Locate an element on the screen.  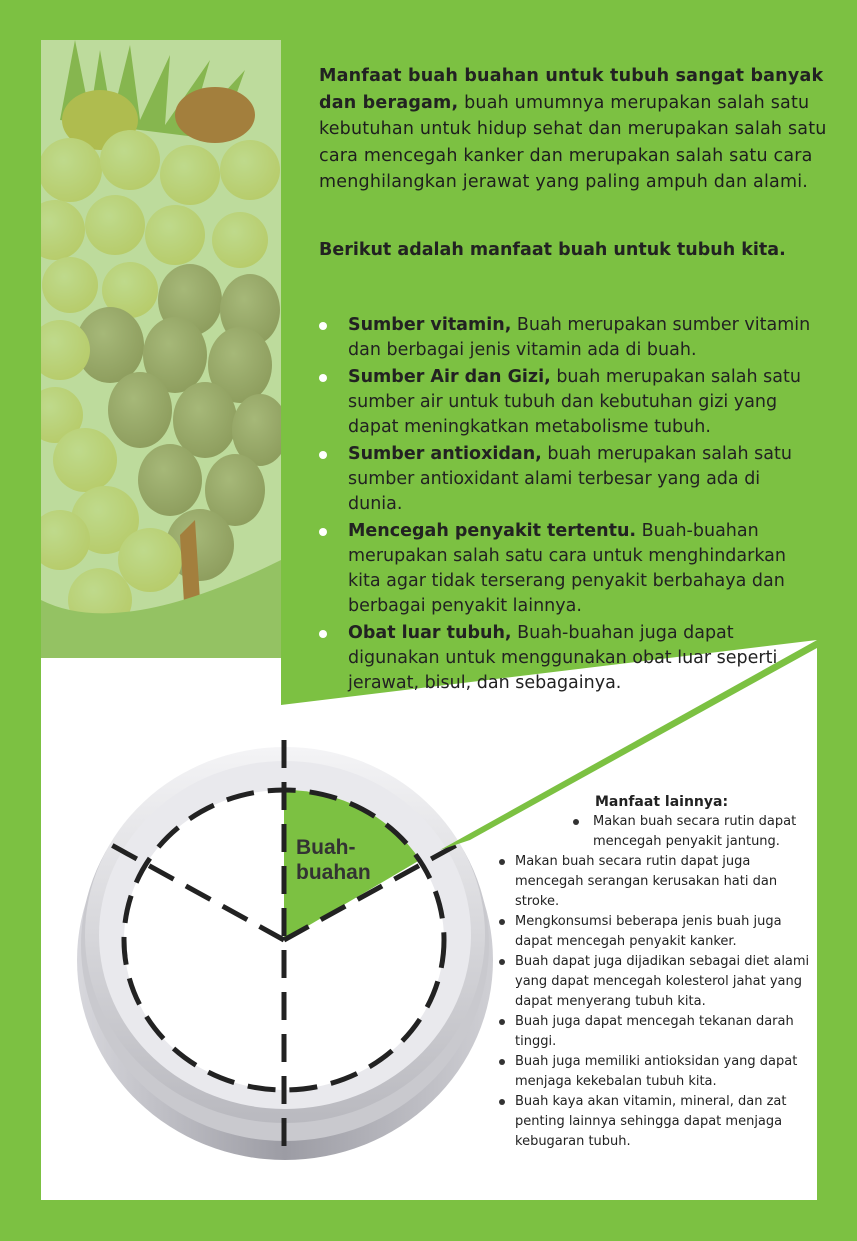
clock-label: Buah-buahan is located at coordinates (333, 860).